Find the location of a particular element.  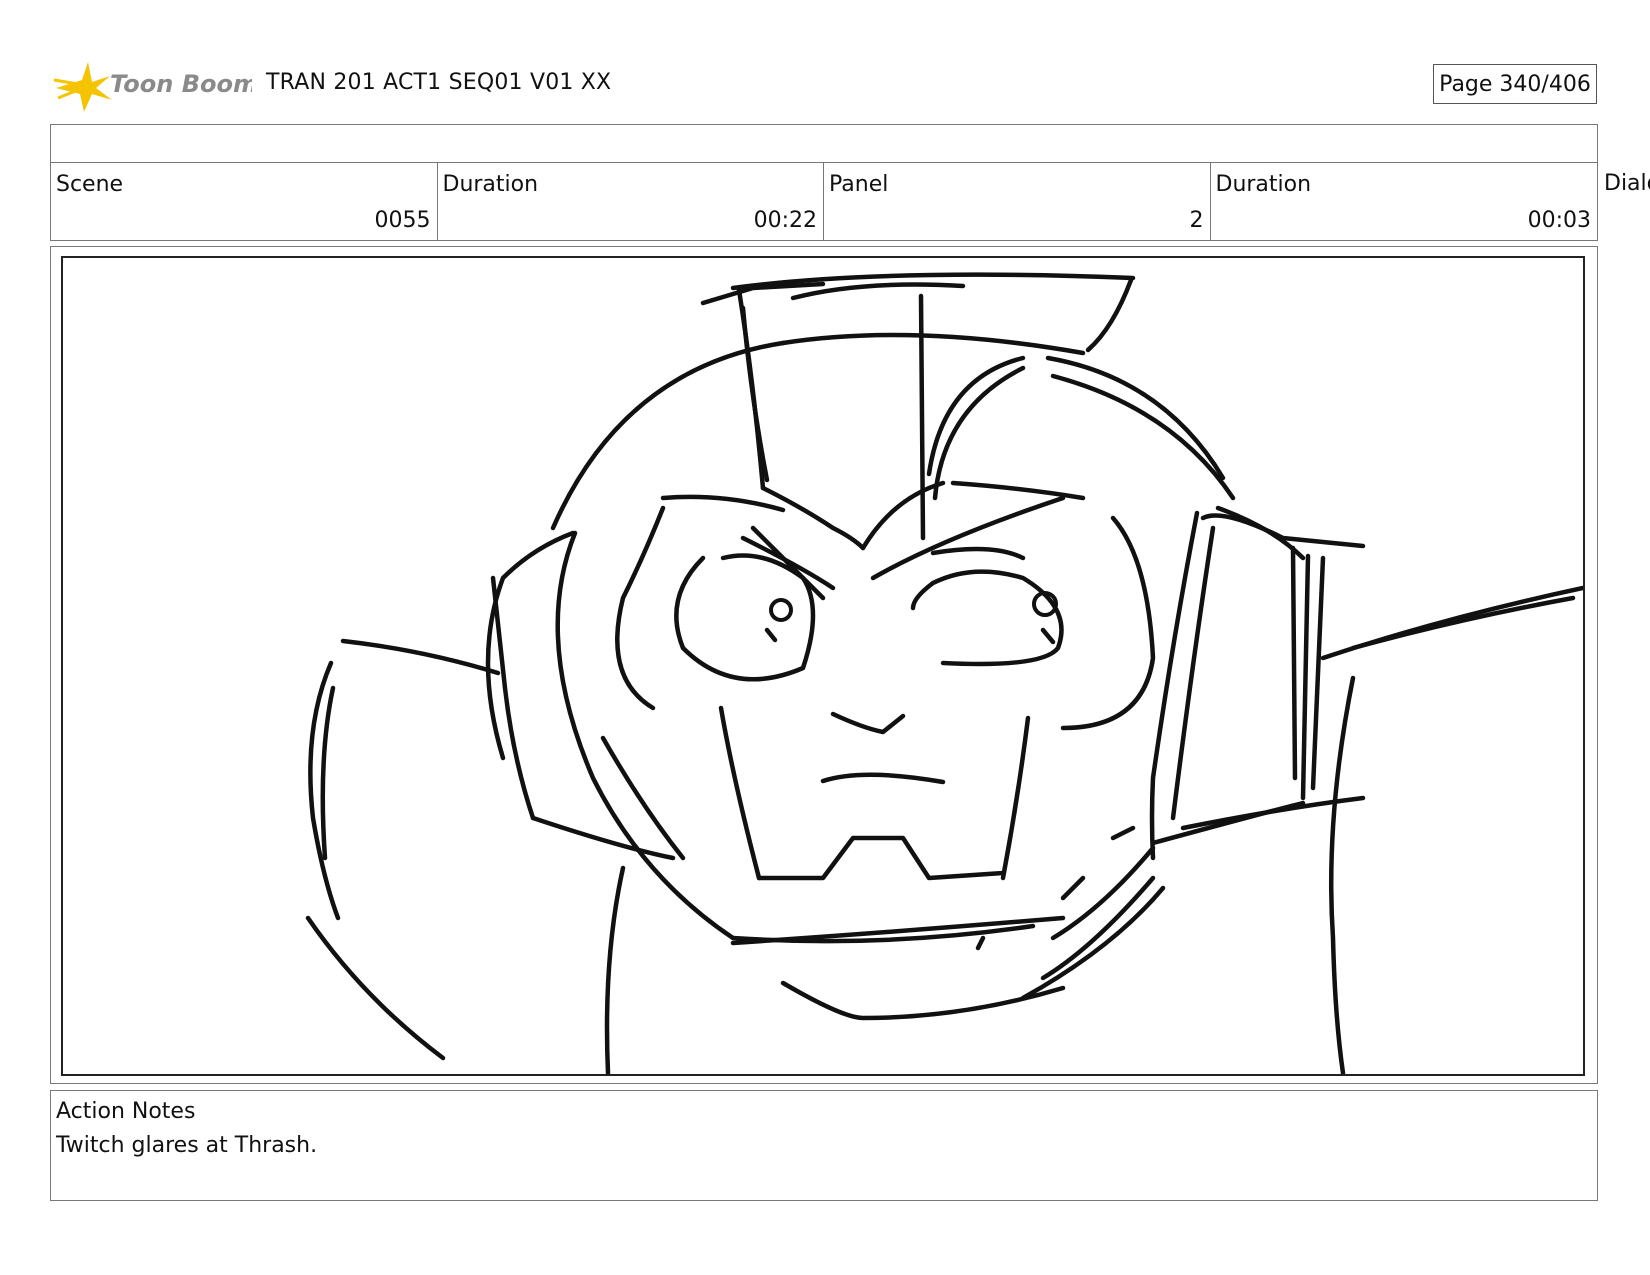

scene-duration-cell: Duration 00:22 is located at coordinates (631, 201).